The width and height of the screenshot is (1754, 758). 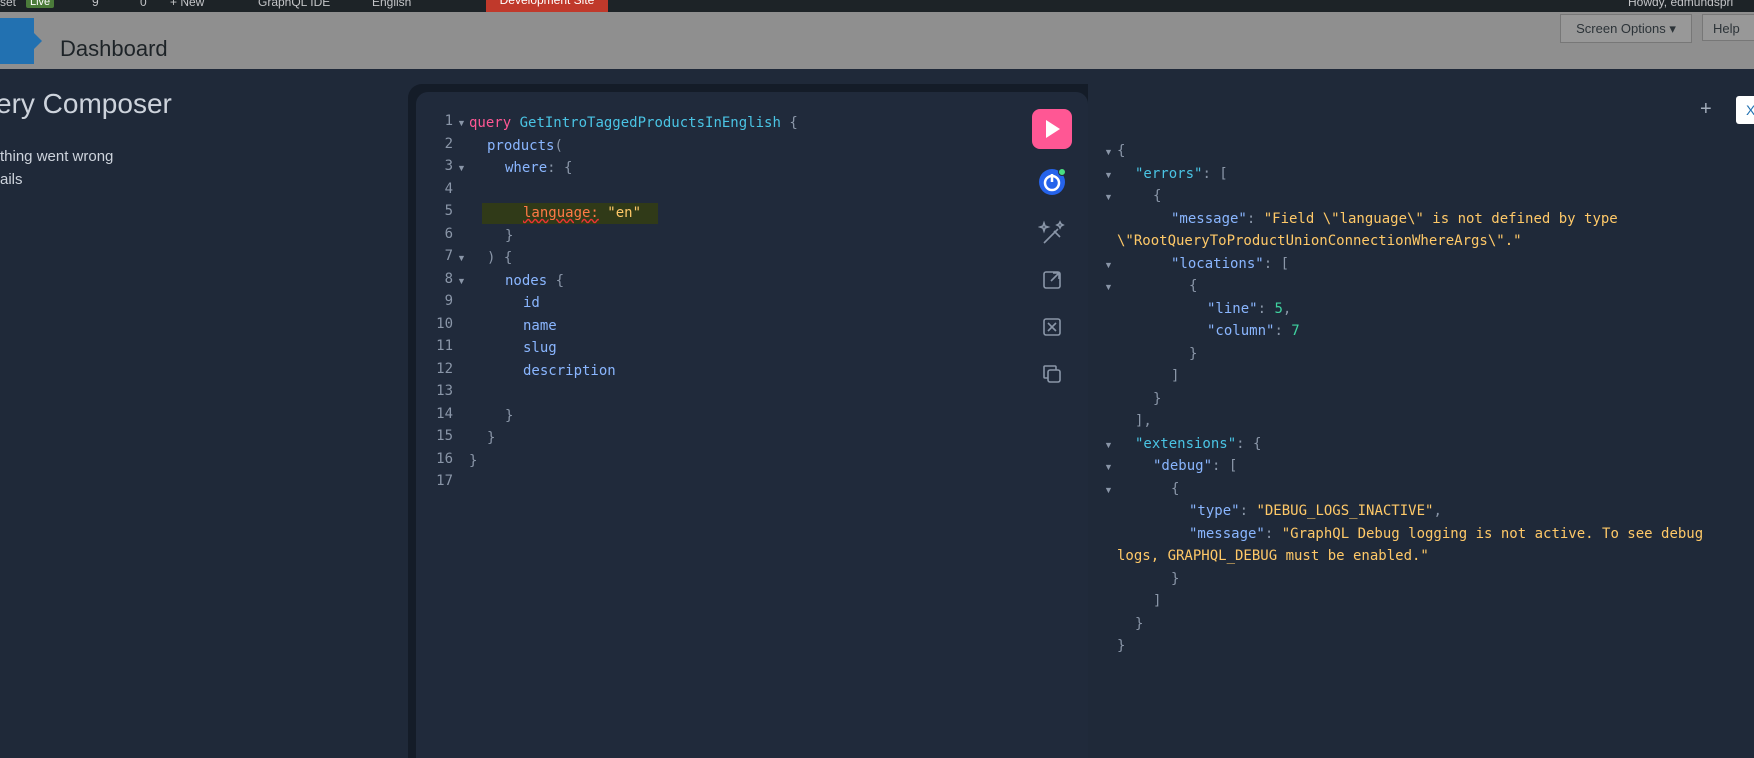 What do you see at coordinates (473, 461) in the screenshot?
I see `code-line-16: }` at bounding box center [473, 461].